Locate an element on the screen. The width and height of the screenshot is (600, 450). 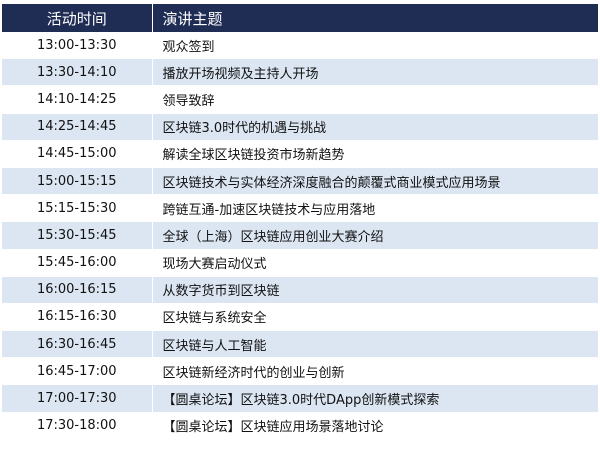
table-row: 17:00-17:30 【圆桌论坛】区块链3.0时代DApp创新模式探索 is located at coordinates (300, 398).